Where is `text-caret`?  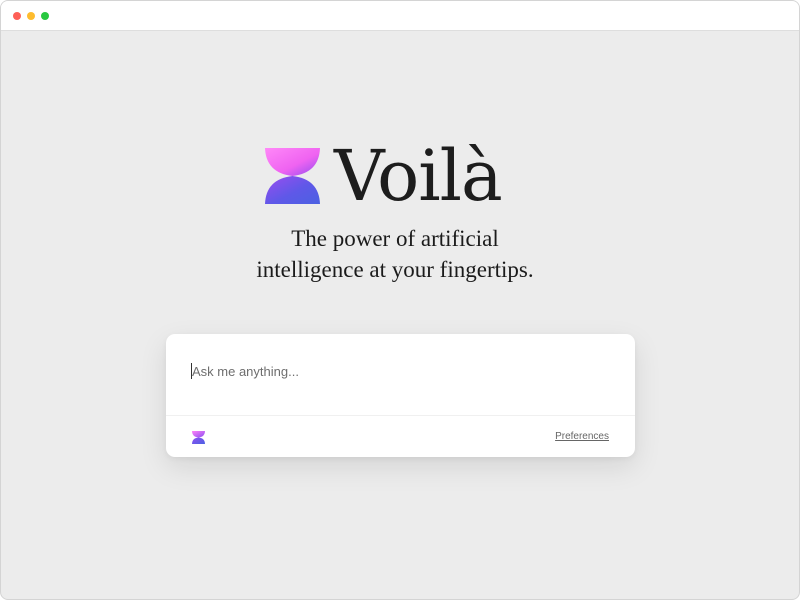 text-caret is located at coordinates (191, 371).